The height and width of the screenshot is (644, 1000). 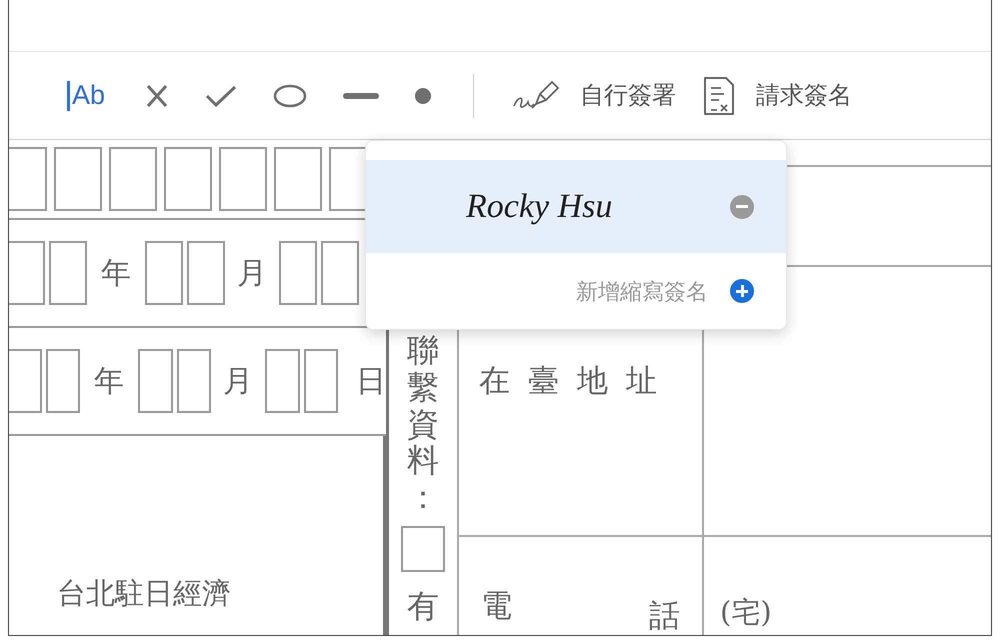 What do you see at coordinates (423, 606) in the screenshot?
I see `checkbox-label: 有` at bounding box center [423, 606].